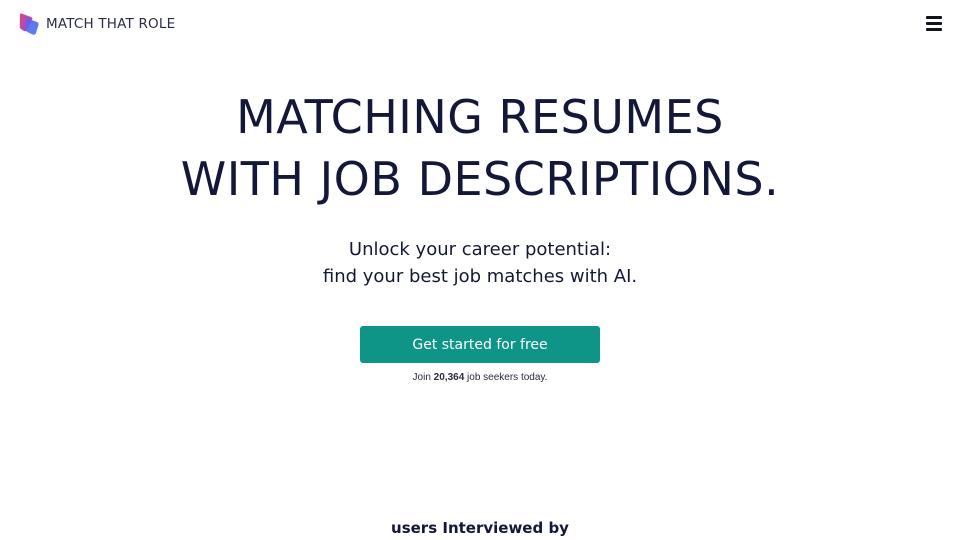 The width and height of the screenshot is (960, 540). I want to click on hero-title-line-1: MATCHING RESUMES, so click(480, 117).